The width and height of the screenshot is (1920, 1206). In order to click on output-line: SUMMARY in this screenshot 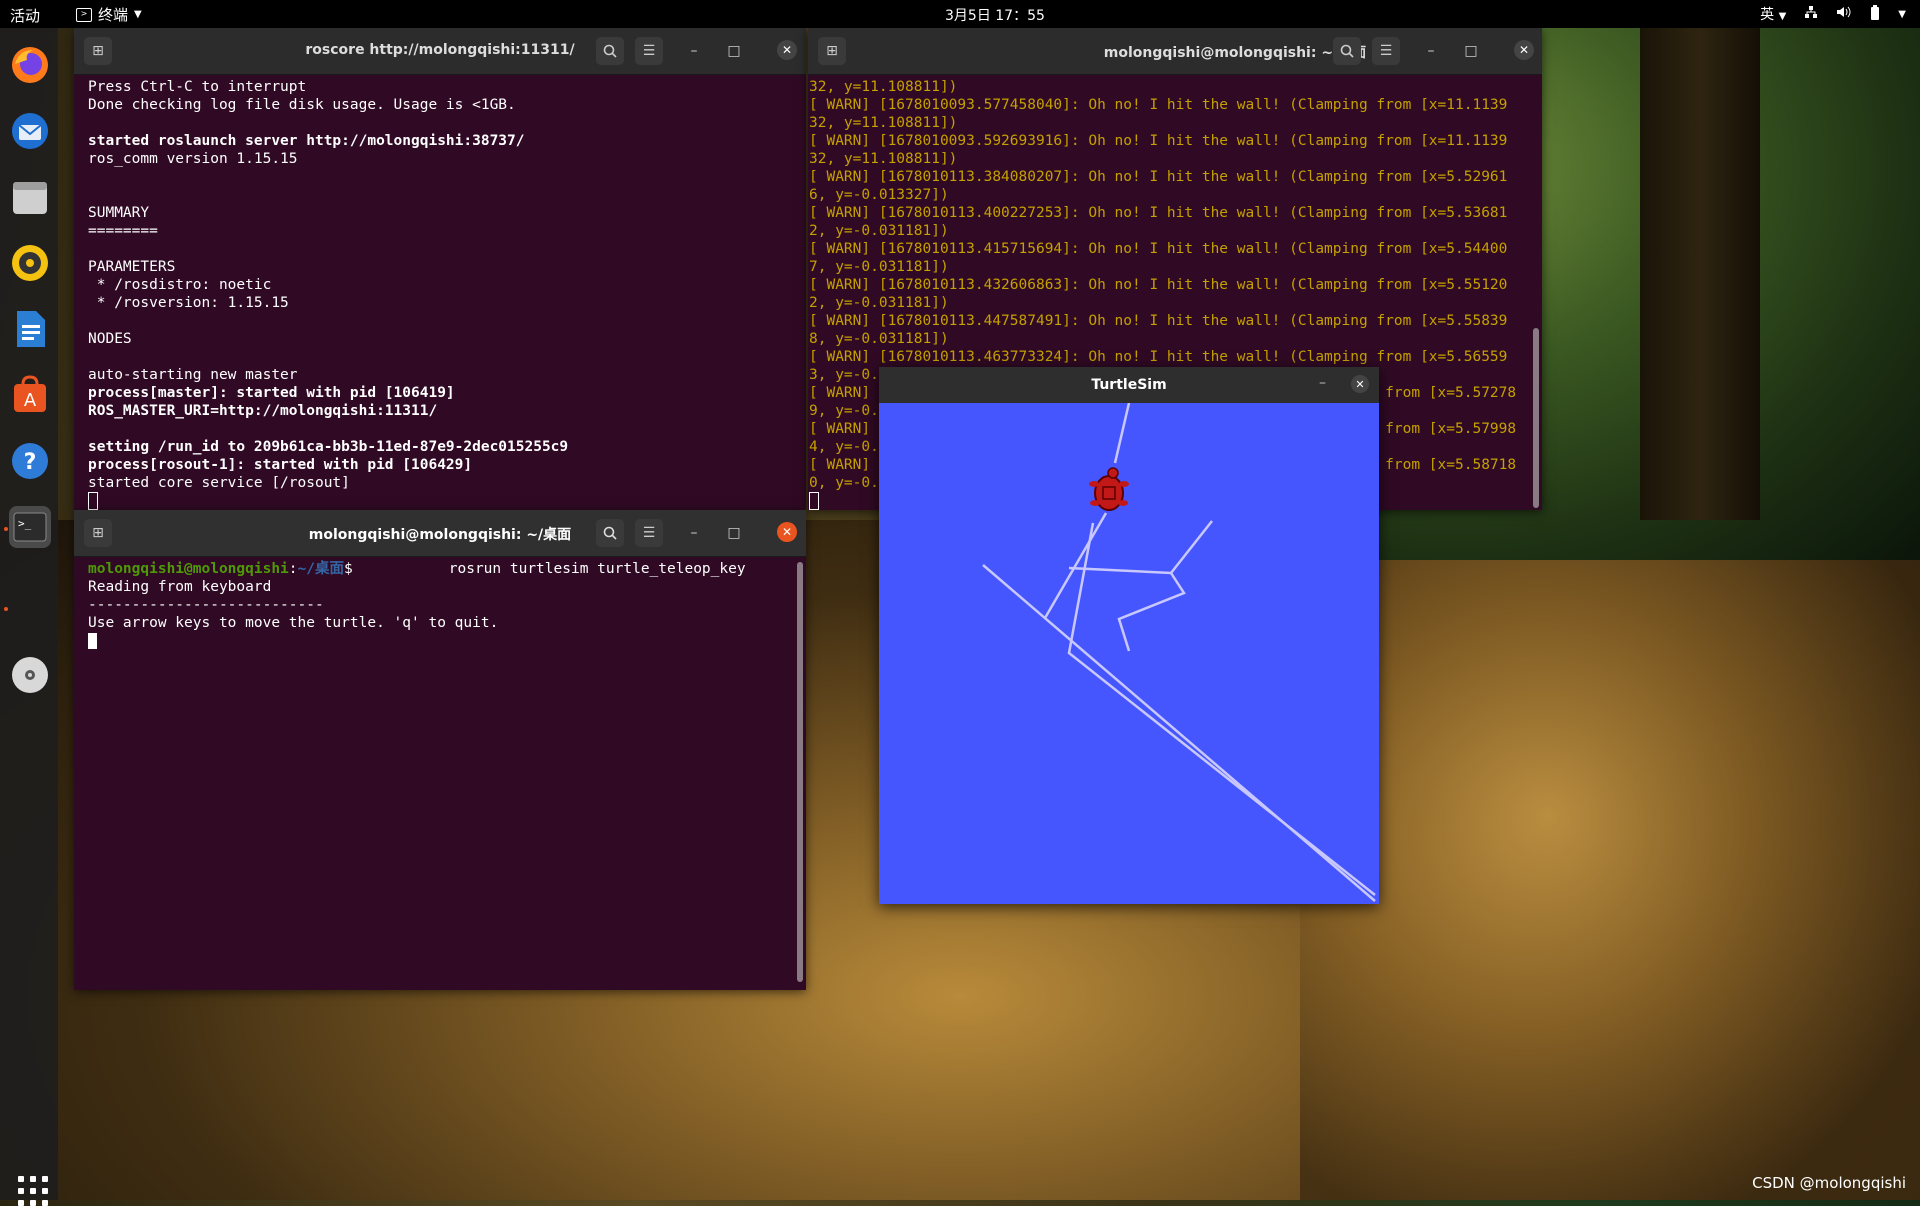, I will do `click(119, 213)`.